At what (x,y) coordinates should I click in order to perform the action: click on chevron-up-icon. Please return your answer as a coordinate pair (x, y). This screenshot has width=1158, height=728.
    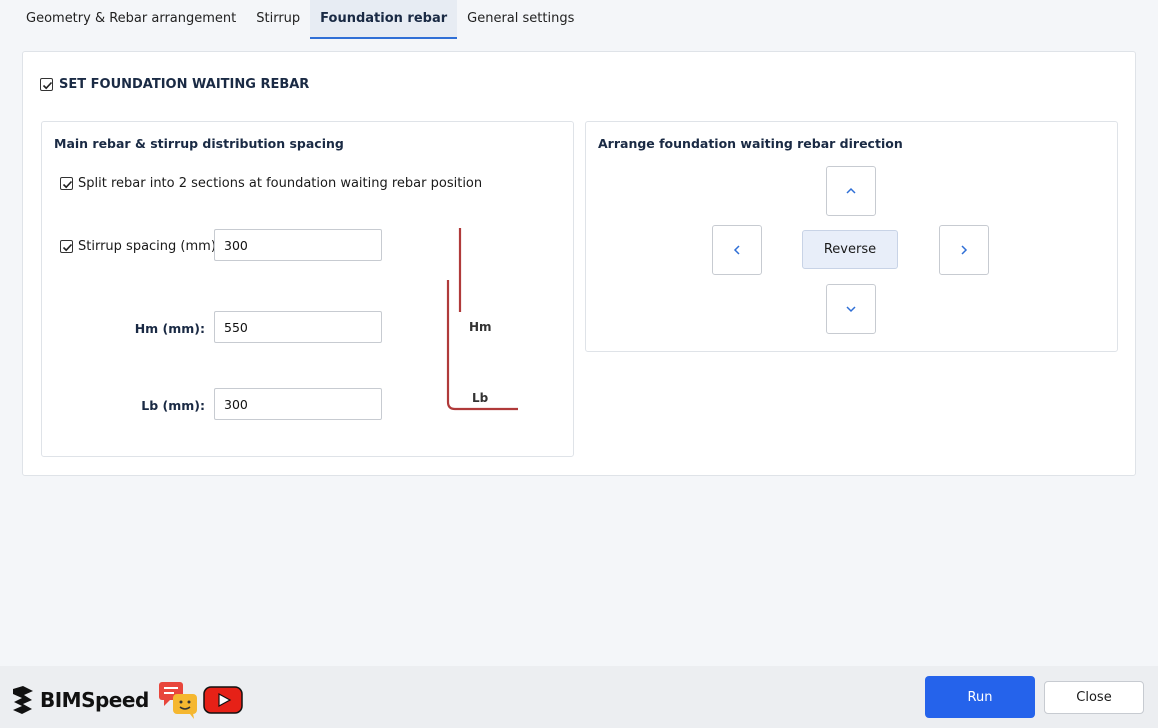
    Looking at the image, I should click on (851, 190).